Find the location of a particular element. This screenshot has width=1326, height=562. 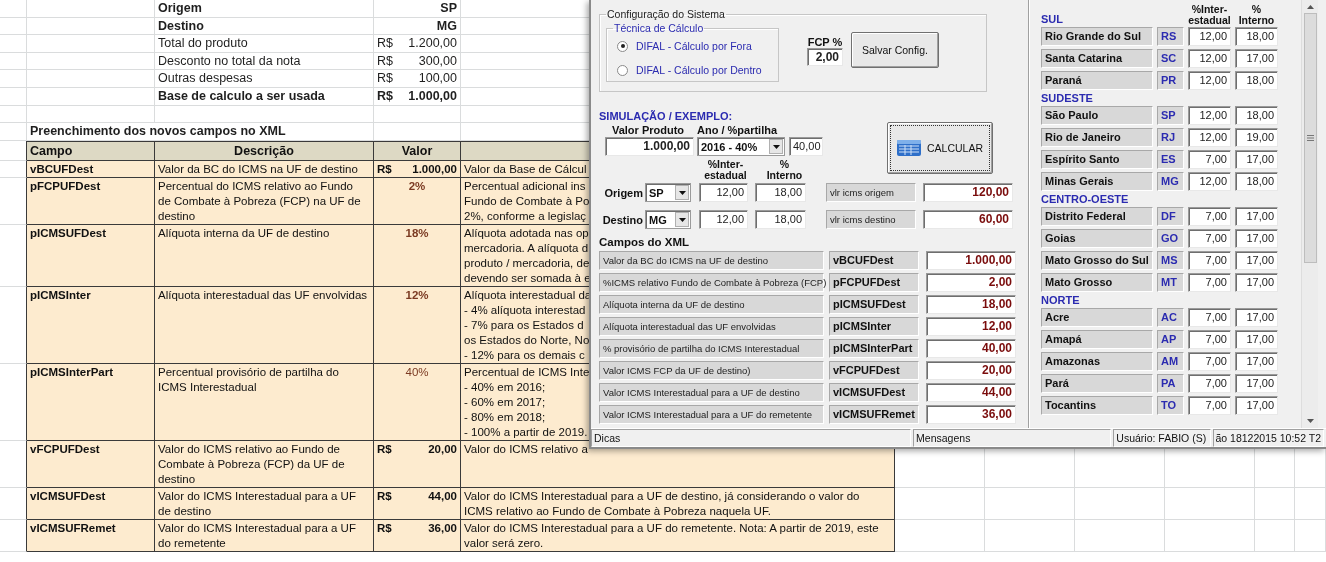

save-config-button: Salvar Config. is located at coordinates (895, 50).